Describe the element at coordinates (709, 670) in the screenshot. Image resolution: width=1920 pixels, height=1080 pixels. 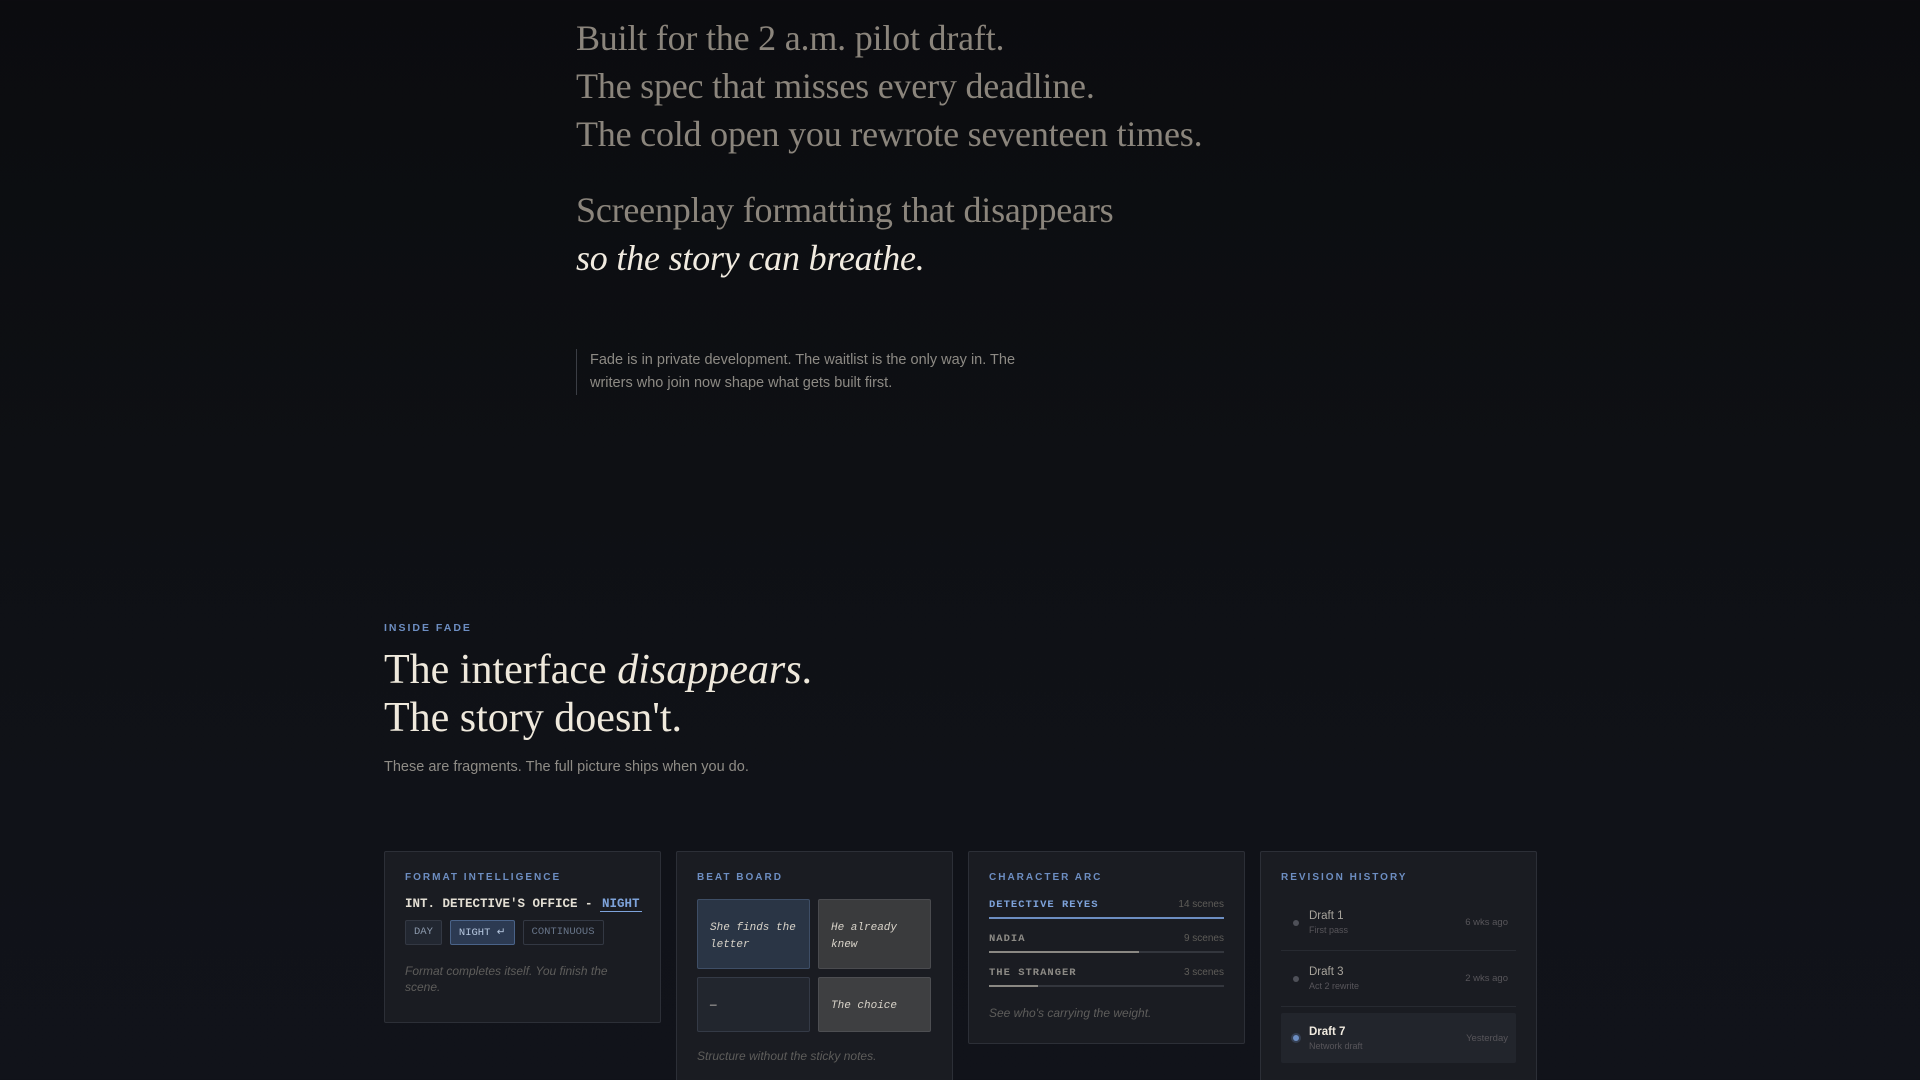
I see `headline-italic: disappears` at that location.